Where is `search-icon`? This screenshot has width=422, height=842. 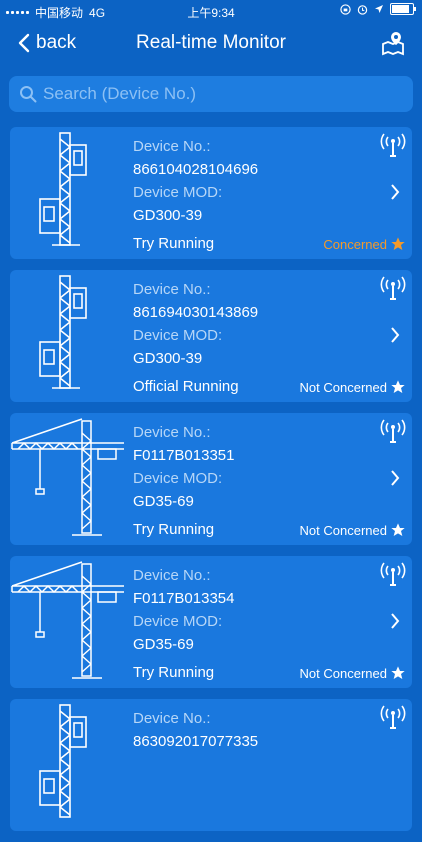
search-icon is located at coordinates (28, 94).